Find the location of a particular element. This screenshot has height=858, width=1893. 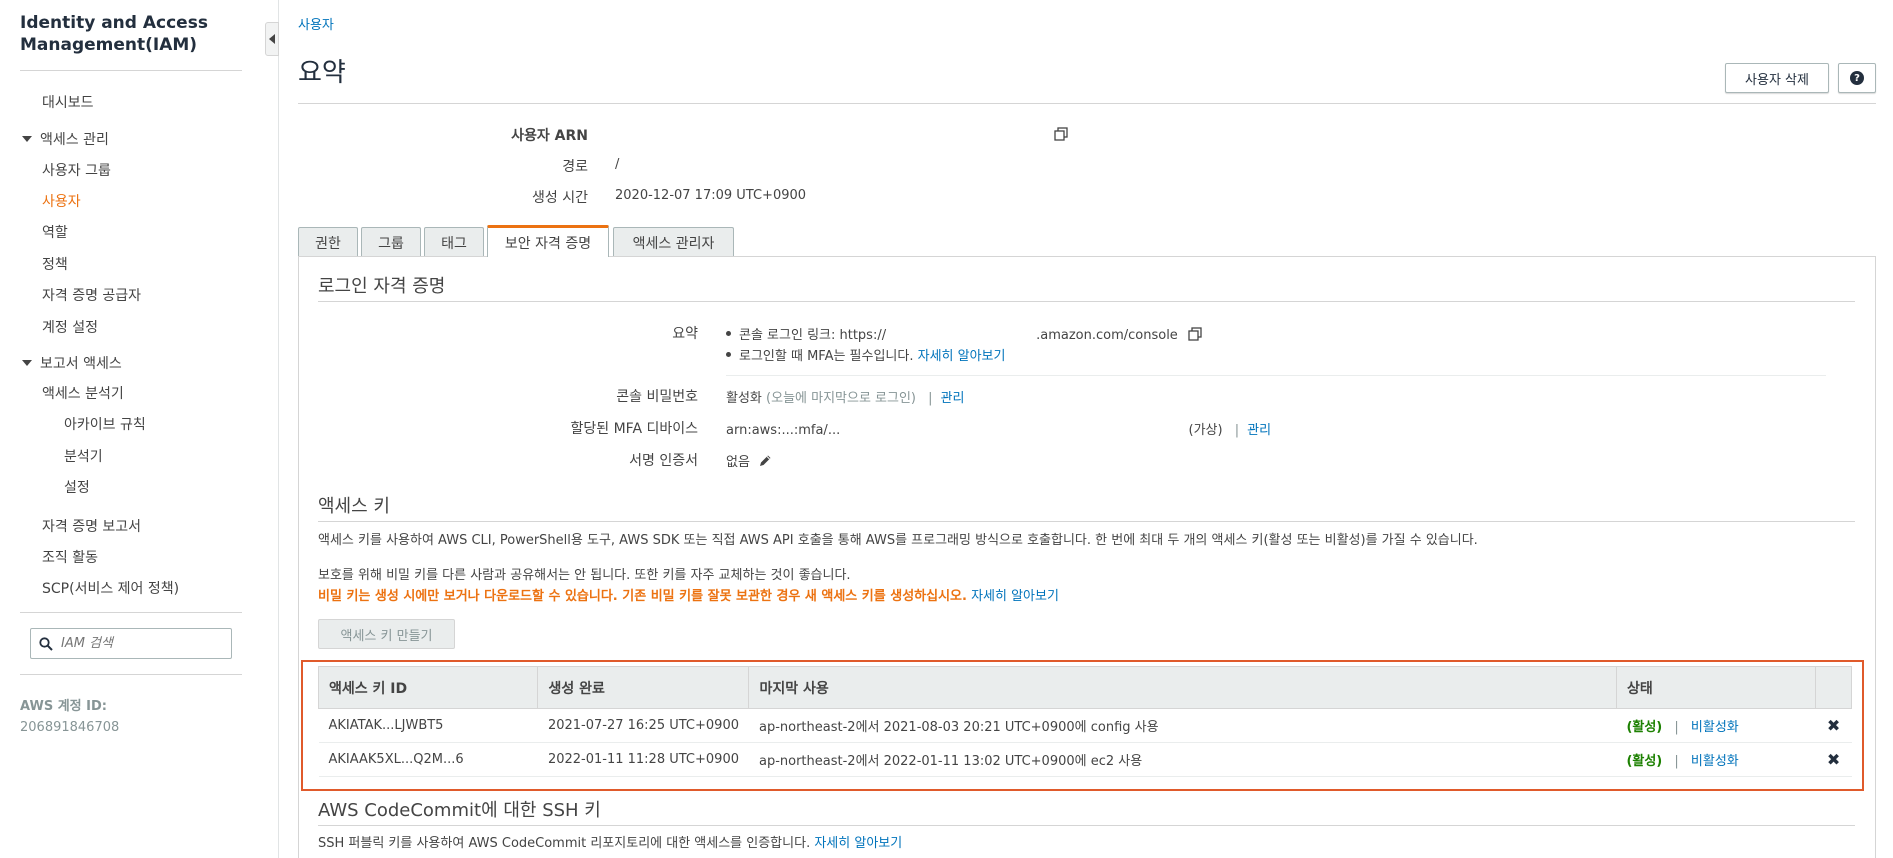

sidebar-title: Identity and Access Management(IAM) is located at coordinates (114, 34).